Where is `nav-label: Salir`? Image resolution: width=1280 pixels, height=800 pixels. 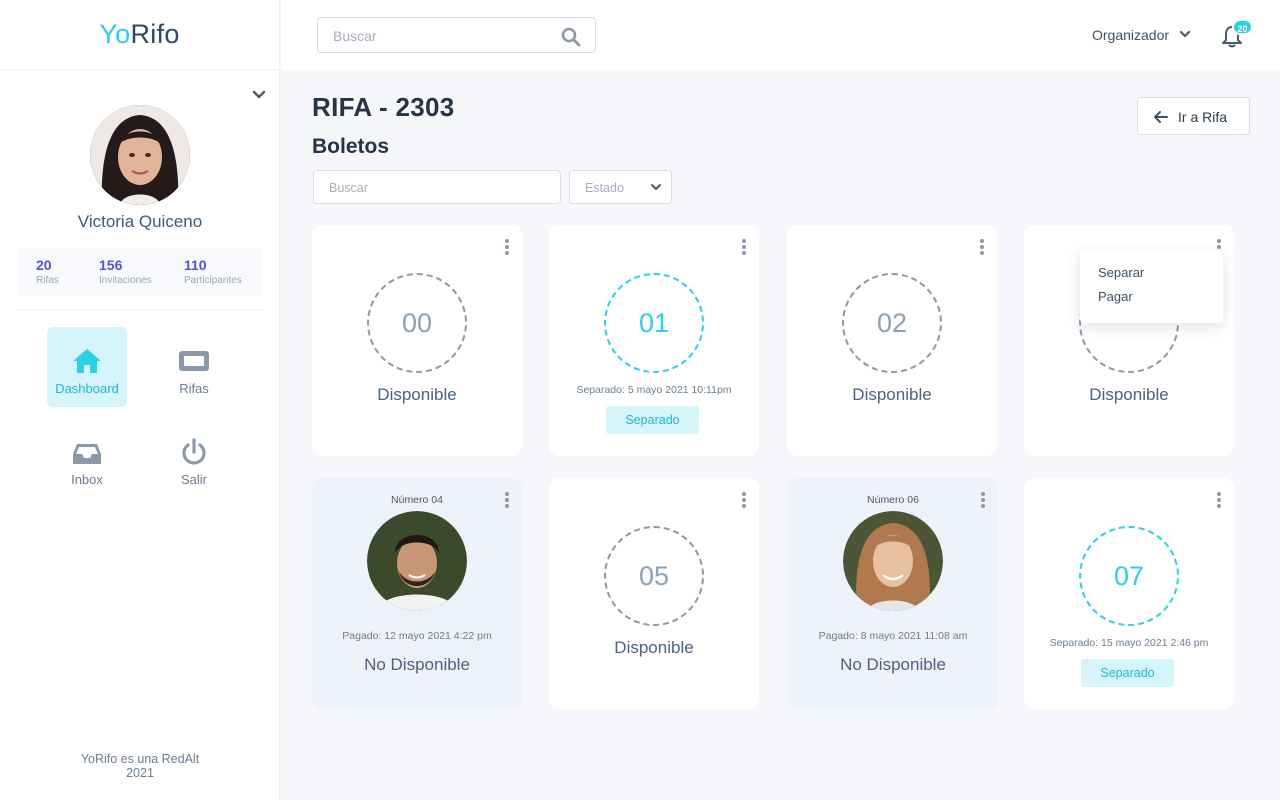
nav-label: Salir is located at coordinates (193, 479).